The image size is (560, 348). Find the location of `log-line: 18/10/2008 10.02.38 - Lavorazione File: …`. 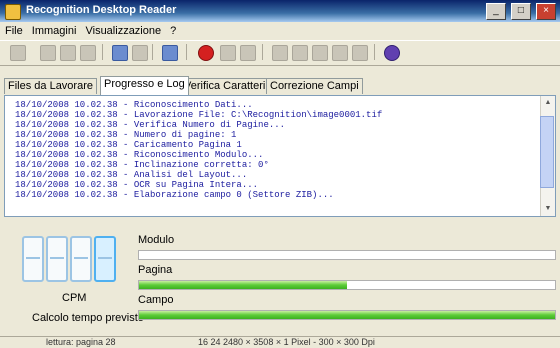

log-line: 18/10/2008 10.02.38 - Lavorazione File: … is located at coordinates (199, 115).